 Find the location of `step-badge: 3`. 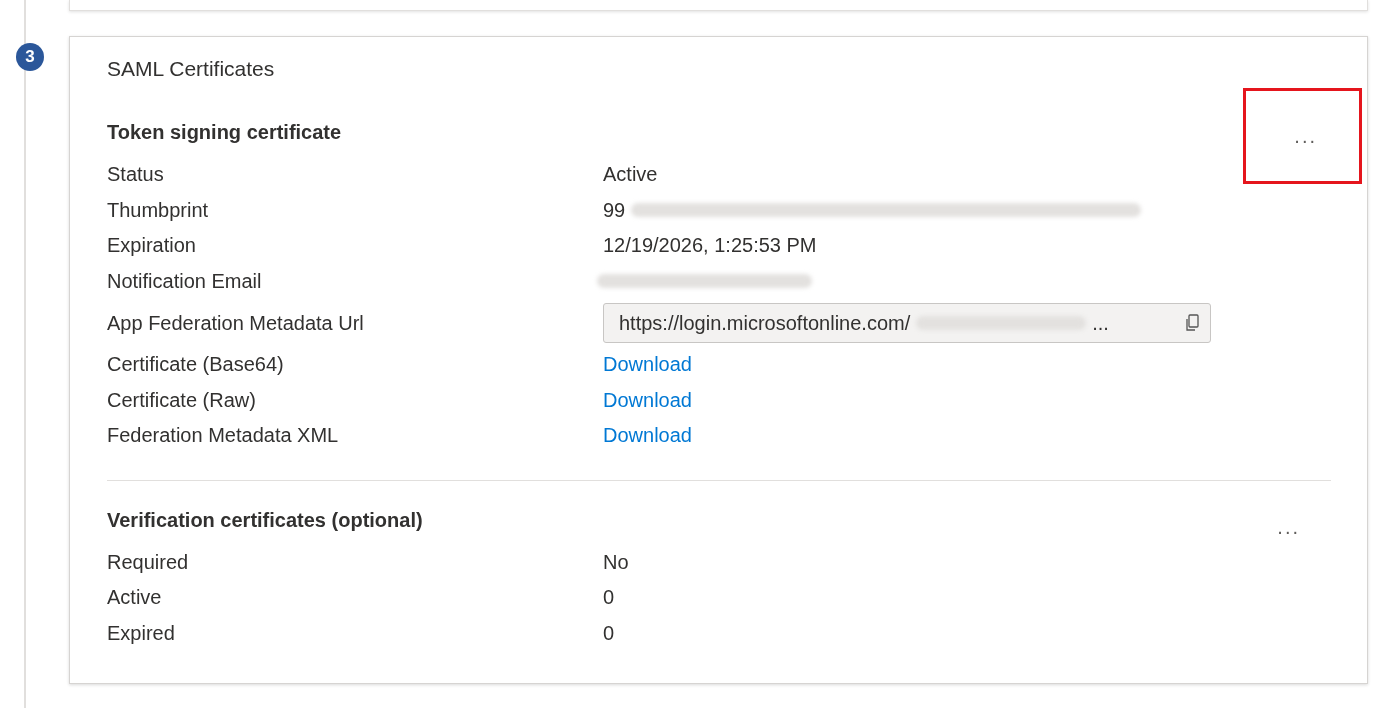

step-badge: 3 is located at coordinates (30, 57).